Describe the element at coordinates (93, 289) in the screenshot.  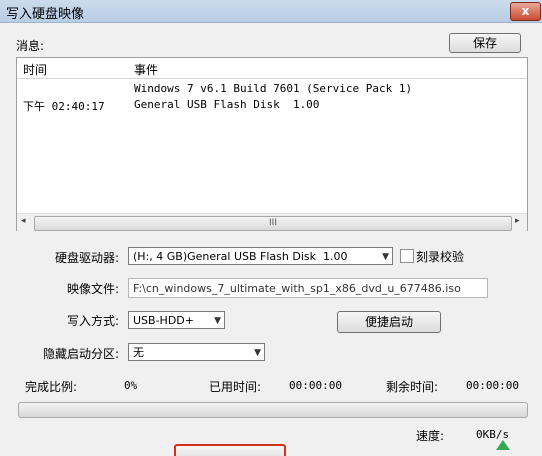
I see `image-file-label: 映像文件:` at that location.